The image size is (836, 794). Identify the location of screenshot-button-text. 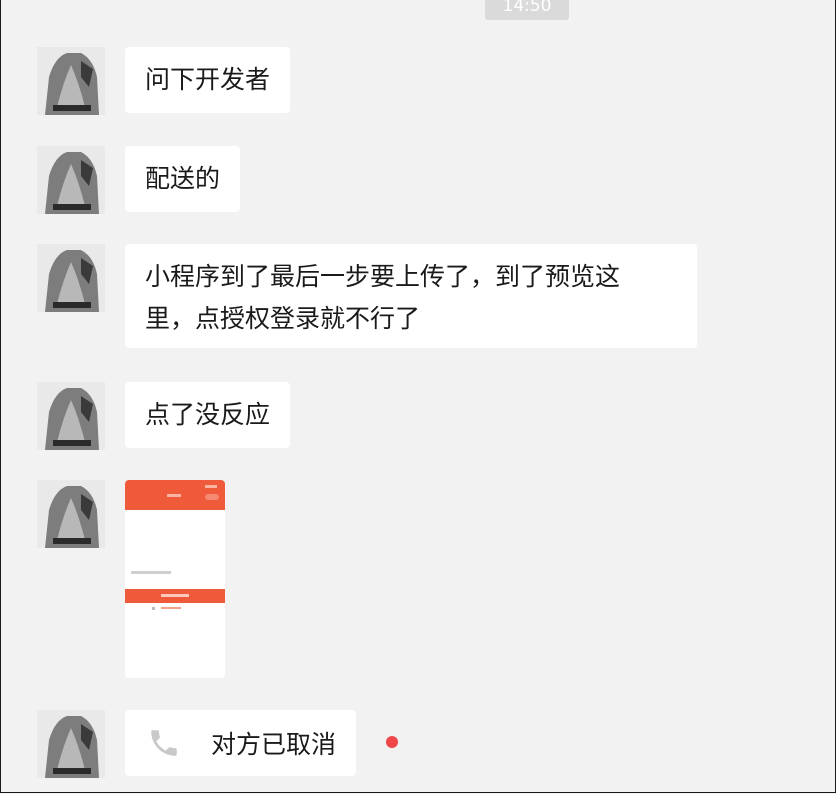
(175, 595).